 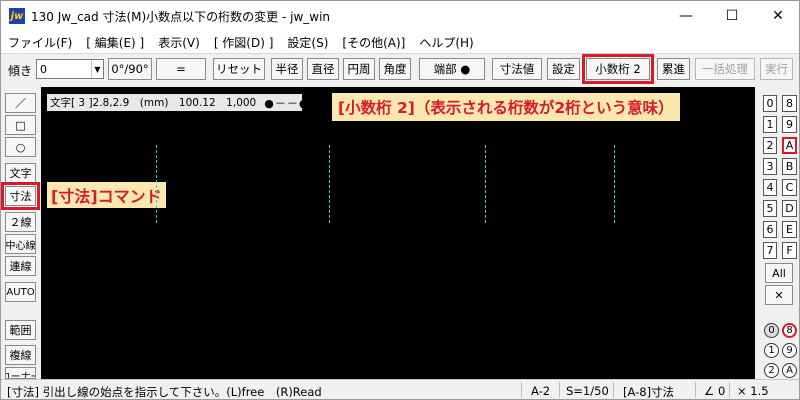 I want to click on menu-edit: [ 編集(E) ], so click(x=115, y=42).